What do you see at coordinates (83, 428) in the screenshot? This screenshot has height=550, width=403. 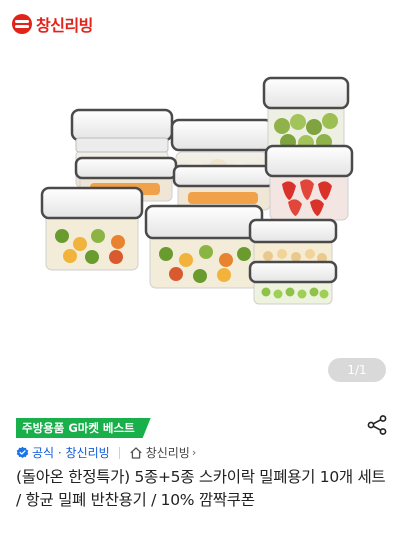 I see `best-badge: 주방용품 G마켓 베스트` at bounding box center [83, 428].